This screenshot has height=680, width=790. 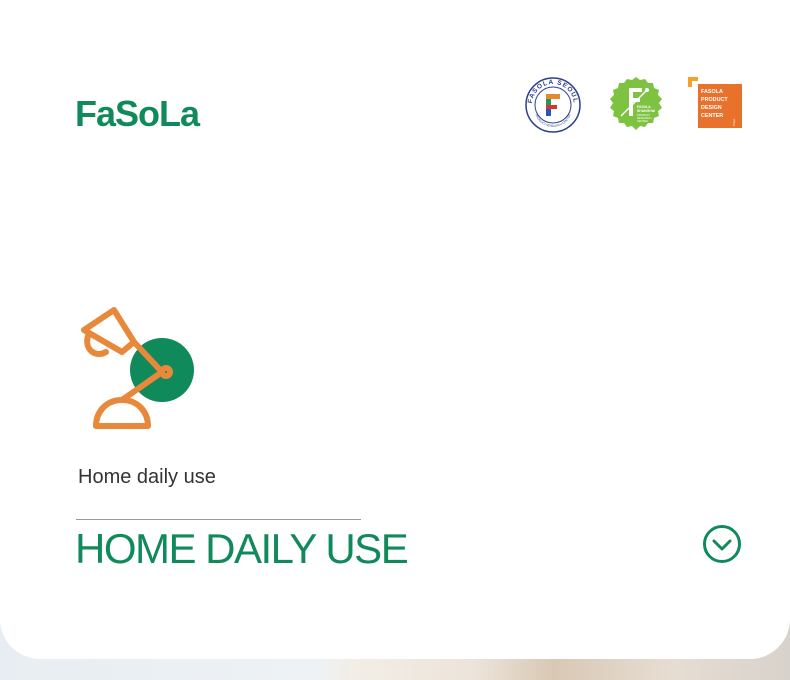 What do you see at coordinates (734, 122) in the screenshot?
I see `svg-text: Tokyo` at bounding box center [734, 122].